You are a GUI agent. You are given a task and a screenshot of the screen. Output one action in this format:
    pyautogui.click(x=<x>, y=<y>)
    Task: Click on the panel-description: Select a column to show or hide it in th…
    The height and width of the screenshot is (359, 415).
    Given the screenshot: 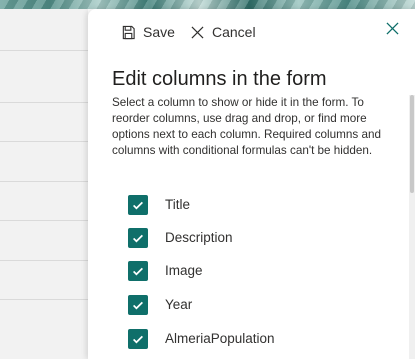 What is the action you would take?
    pyautogui.click(x=246, y=126)
    